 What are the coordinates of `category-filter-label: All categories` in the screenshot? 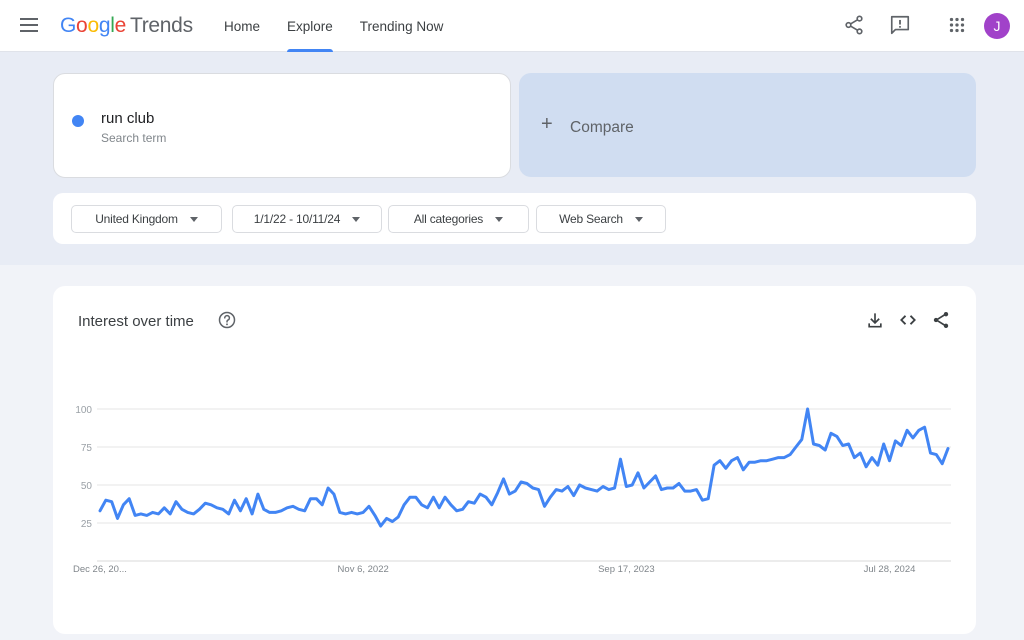 It's located at (448, 219).